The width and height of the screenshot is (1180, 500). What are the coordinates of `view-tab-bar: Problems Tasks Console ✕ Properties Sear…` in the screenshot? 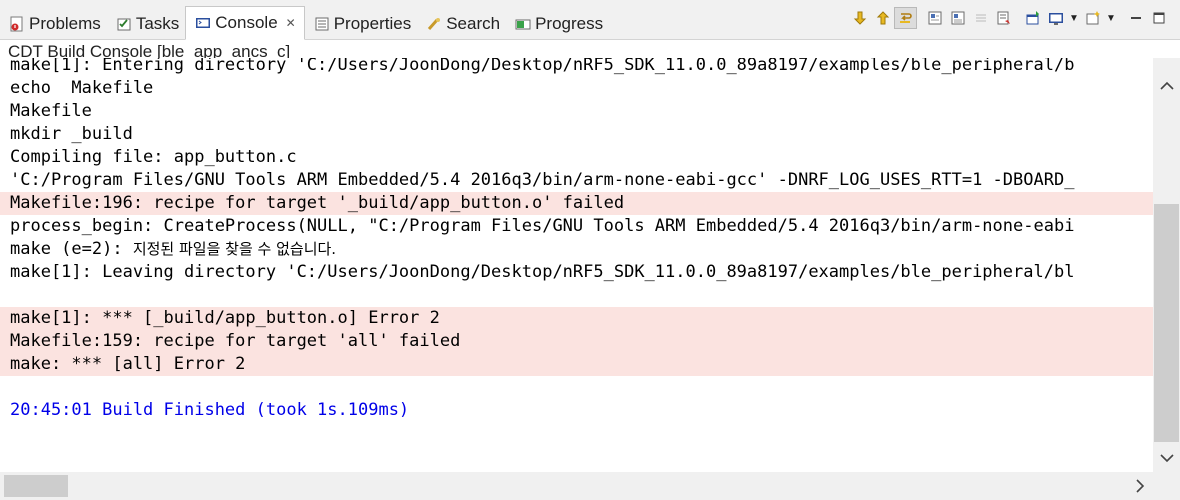 It's located at (590, 20).